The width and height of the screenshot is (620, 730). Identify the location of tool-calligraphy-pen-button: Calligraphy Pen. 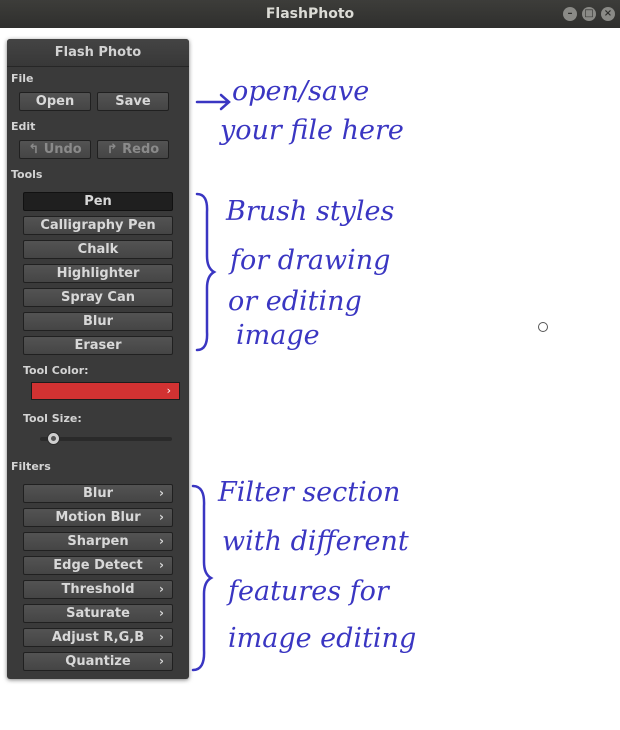
(98, 225).